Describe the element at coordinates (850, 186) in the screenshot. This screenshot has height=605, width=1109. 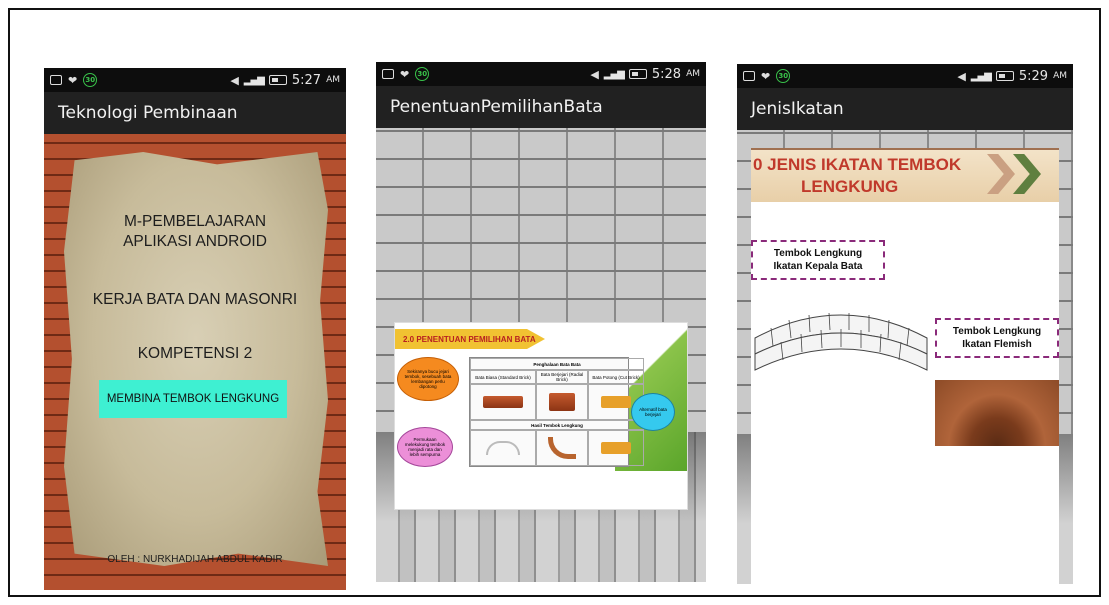
I see `banner-line-2: LENGKUNG` at that location.